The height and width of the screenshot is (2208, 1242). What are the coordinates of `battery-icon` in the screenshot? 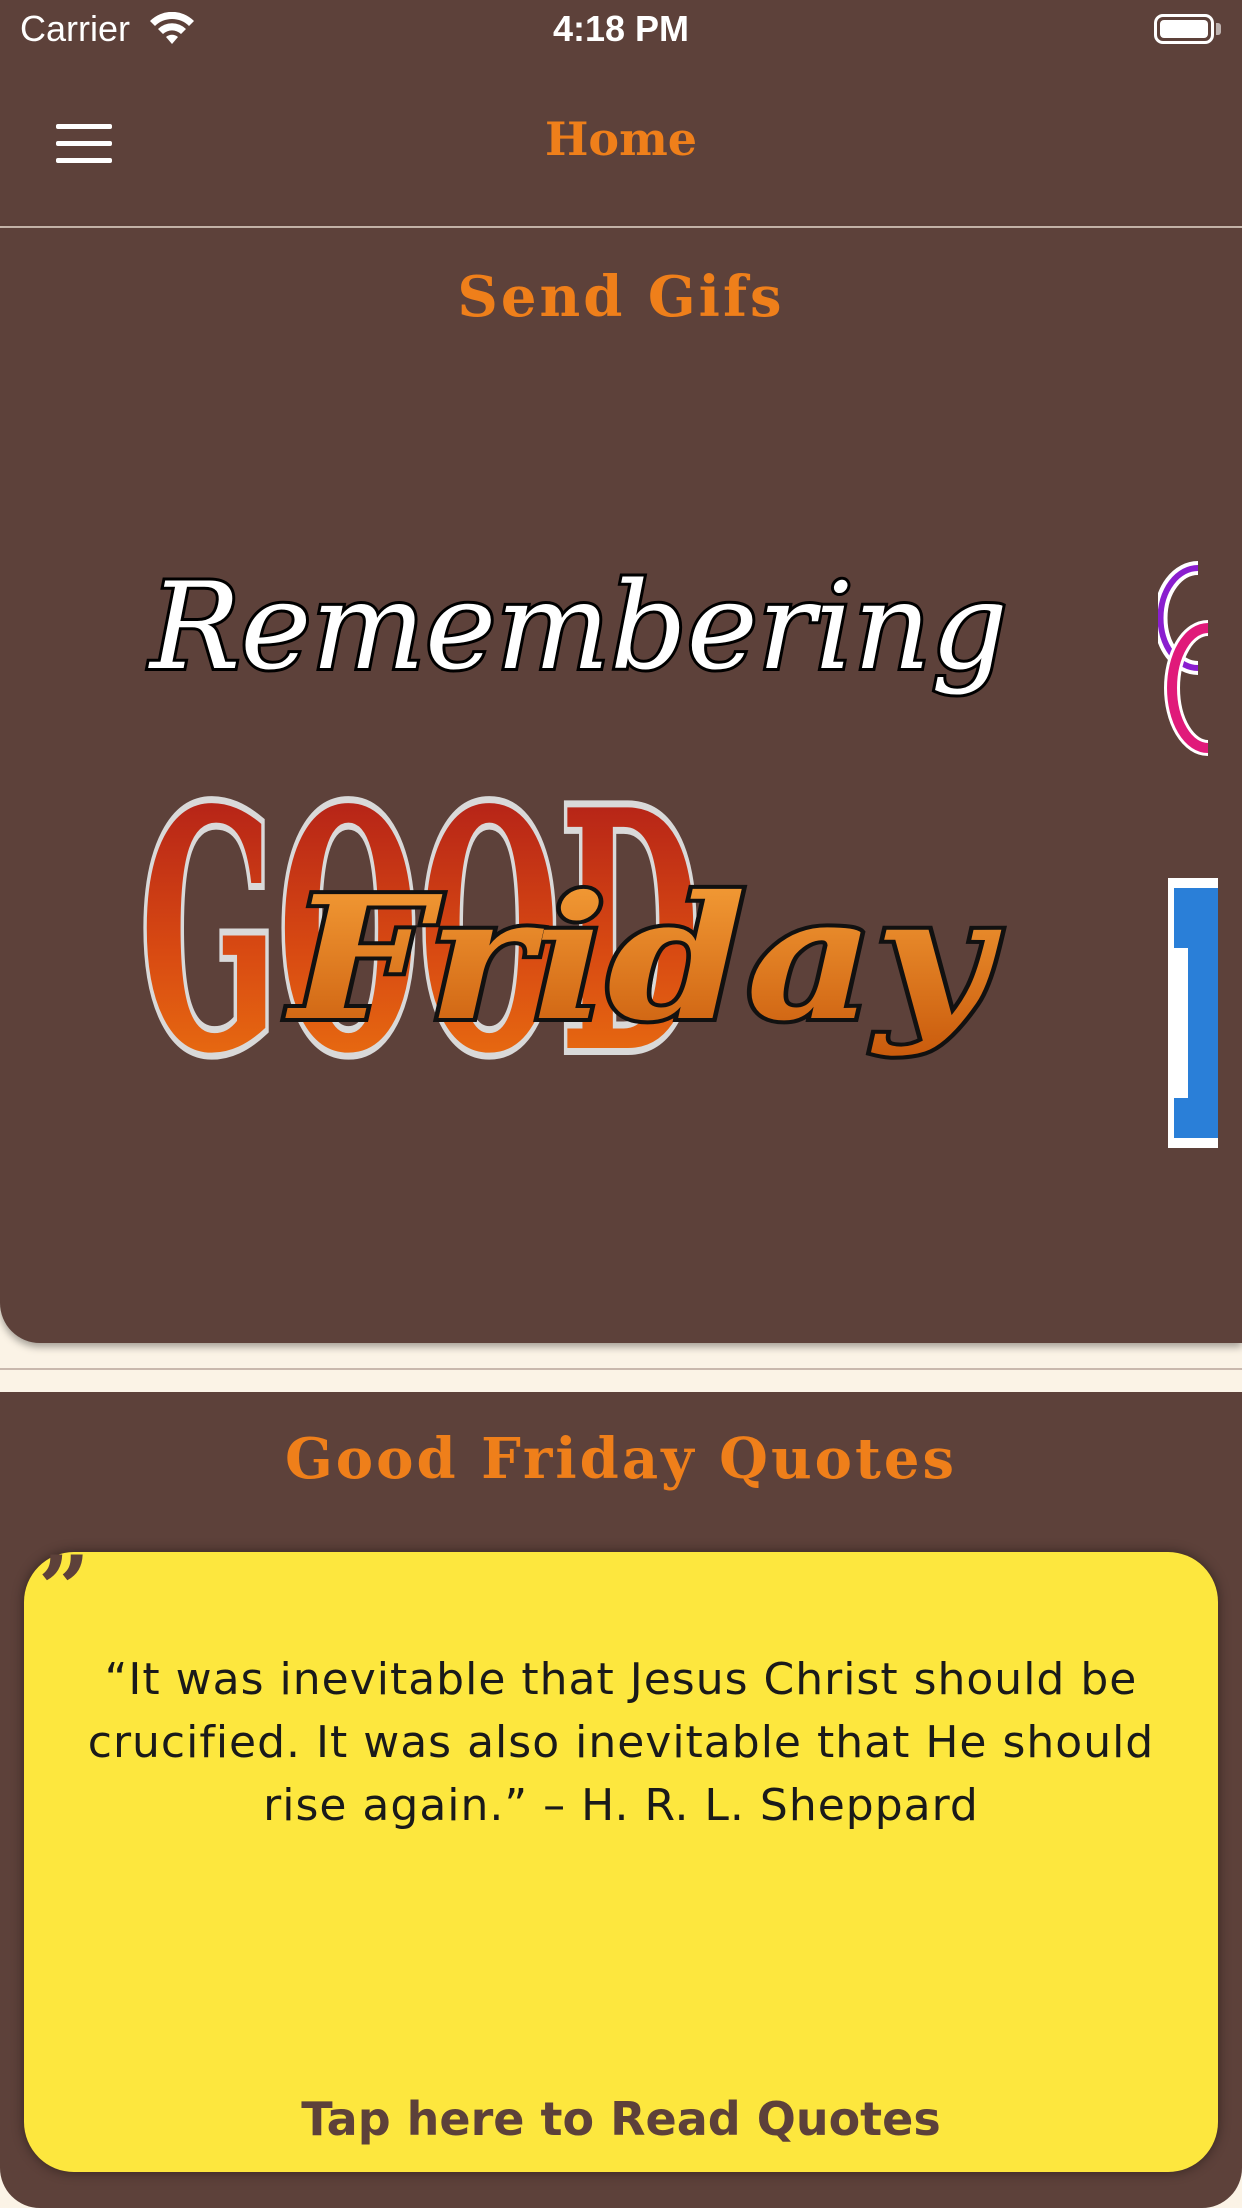 It's located at (1184, 29).